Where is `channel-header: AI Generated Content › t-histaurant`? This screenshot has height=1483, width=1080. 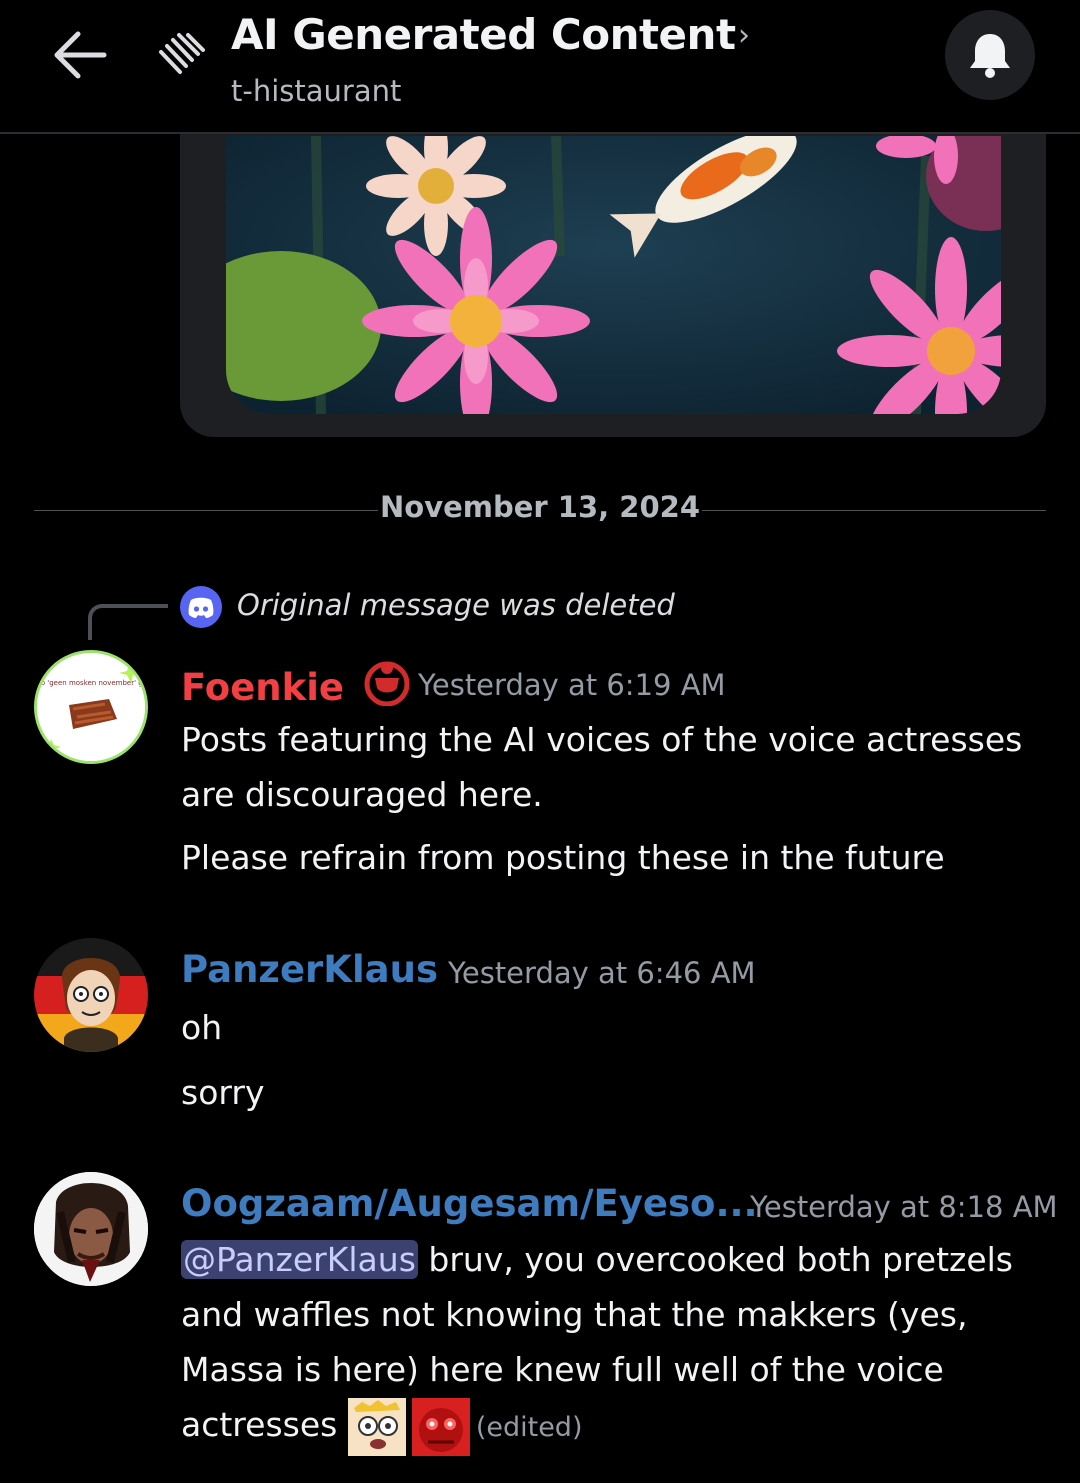 channel-header: AI Generated Content › t-histaurant is located at coordinates (540, 67).